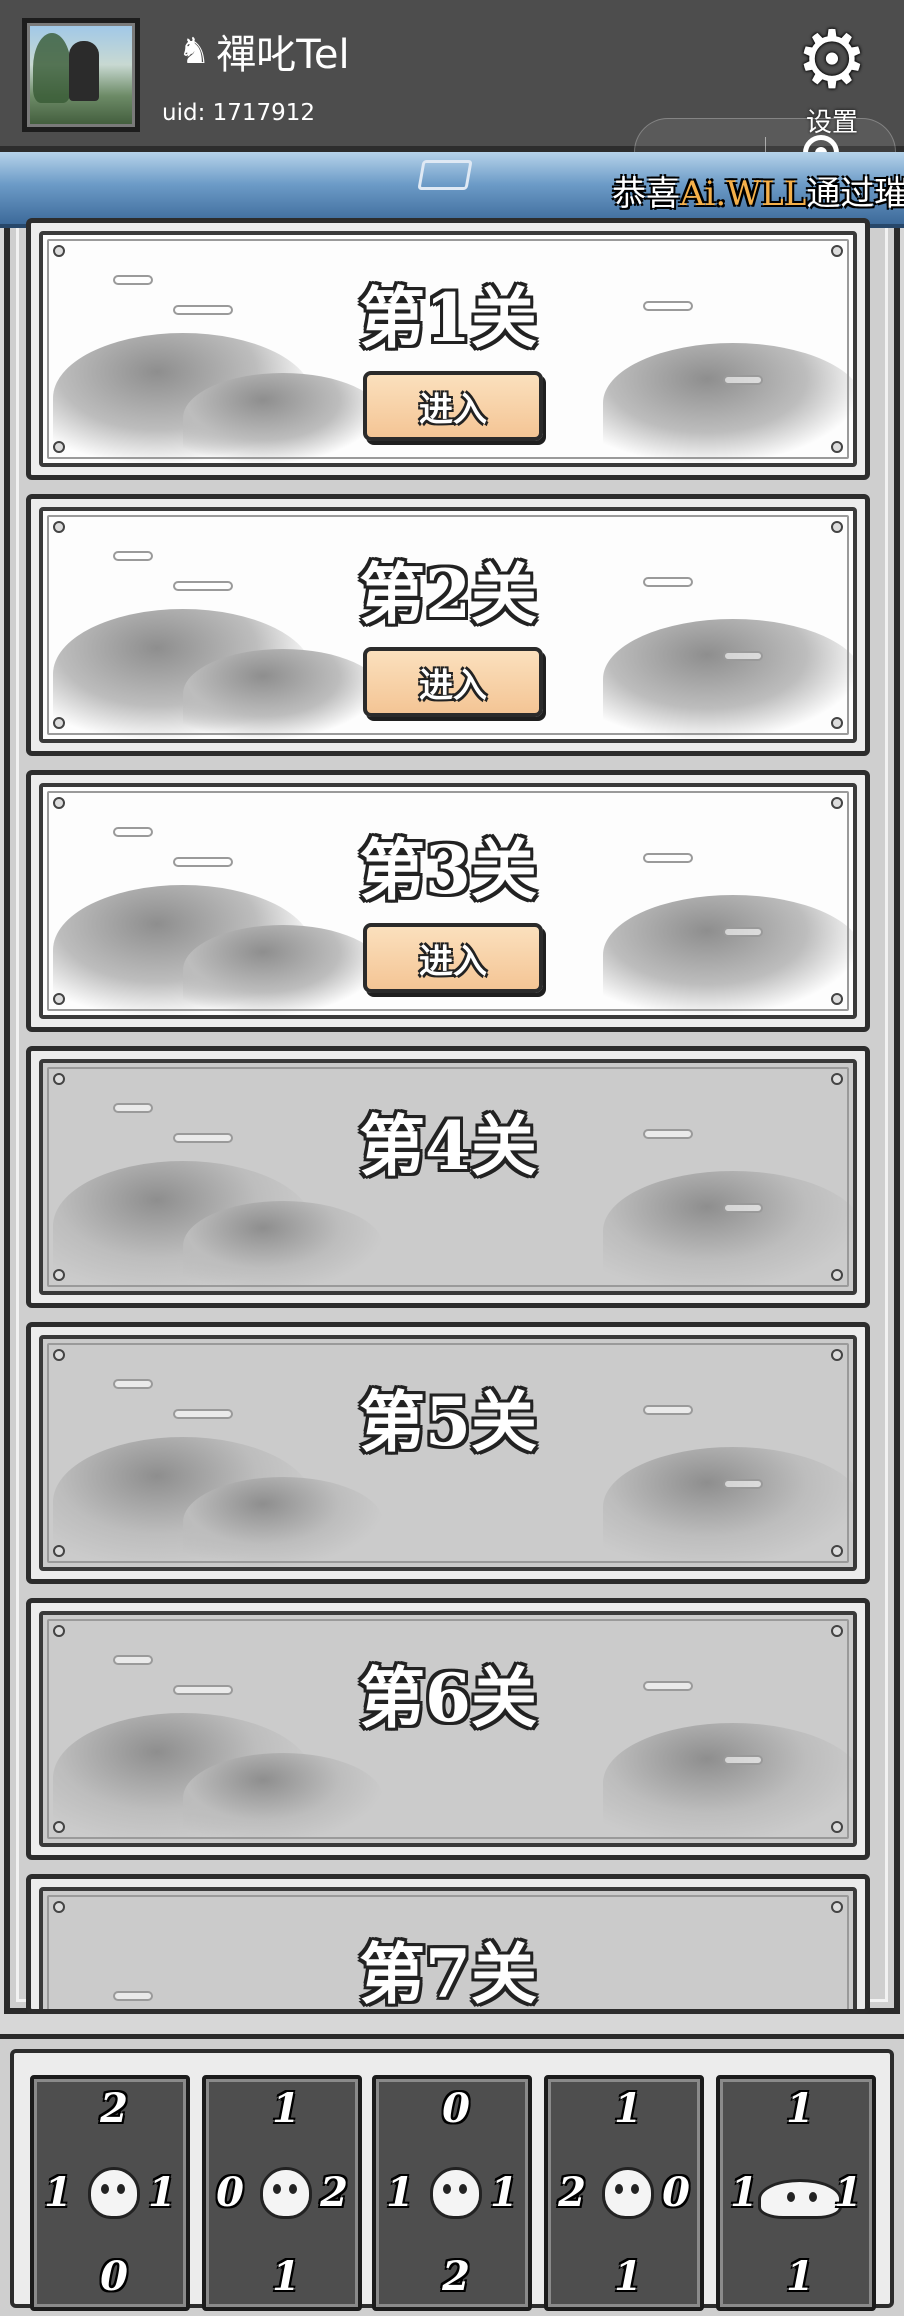  What do you see at coordinates (448, 1422) in the screenshot?
I see `level-title: 第5关` at bounding box center [448, 1422].